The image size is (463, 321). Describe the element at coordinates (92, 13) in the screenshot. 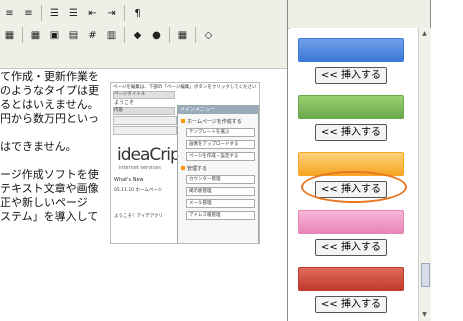

I see `outdent-icon: ⇤` at that location.